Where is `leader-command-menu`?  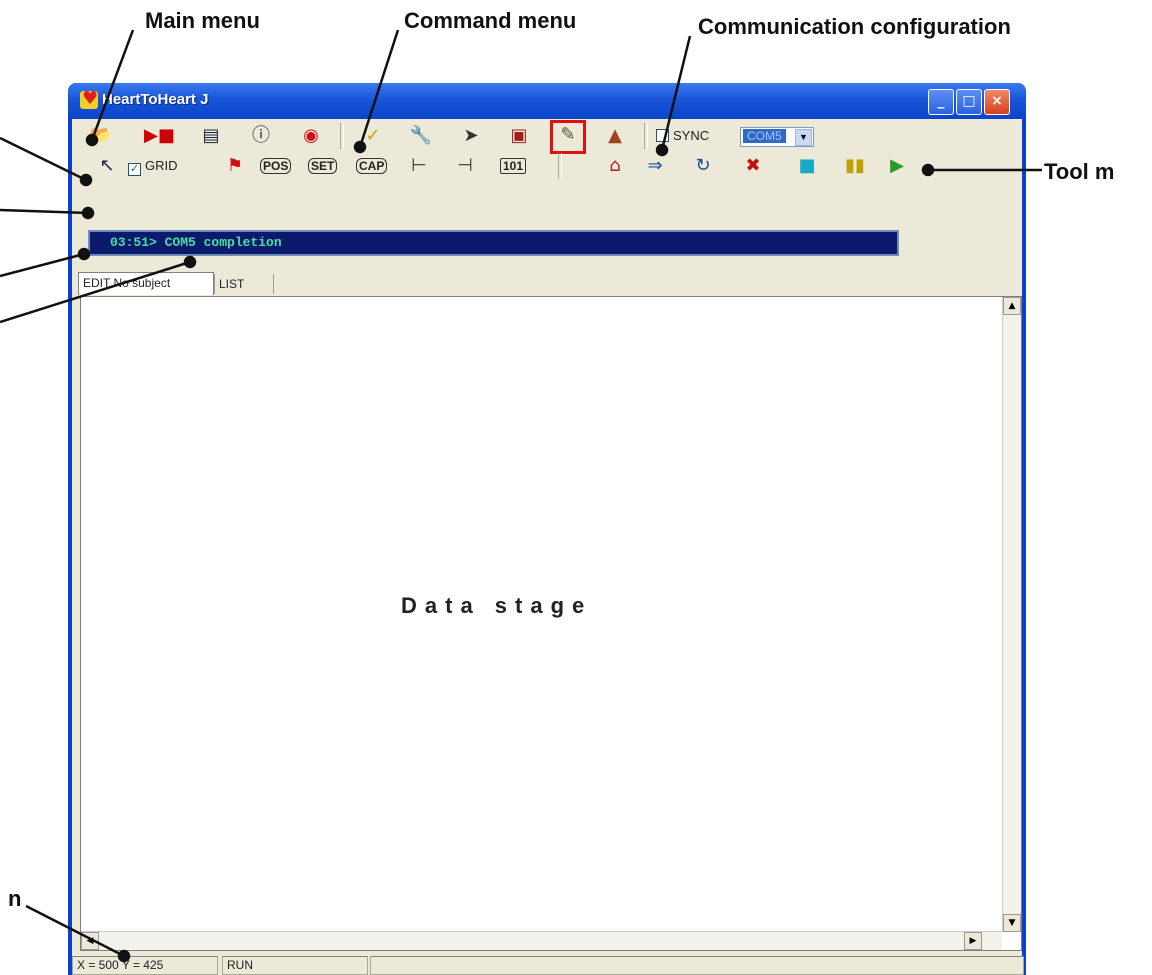
leader-command-menu is located at coordinates (379, 88).